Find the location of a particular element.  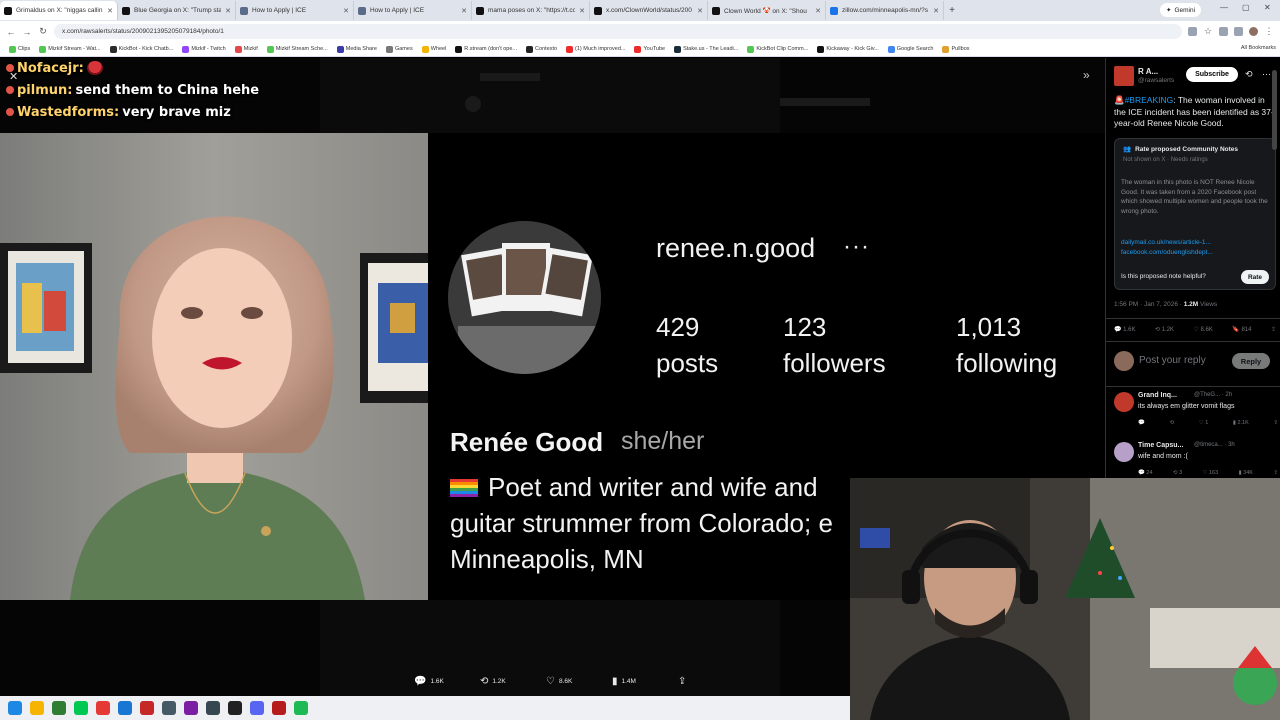

hashtag-link: 🚨#BREAKING is located at coordinates (1143, 100).